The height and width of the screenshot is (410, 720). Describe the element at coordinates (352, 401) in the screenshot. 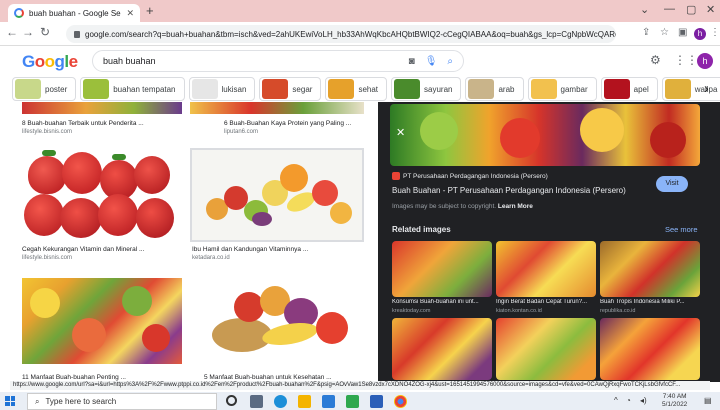

I see `app-icon` at that location.